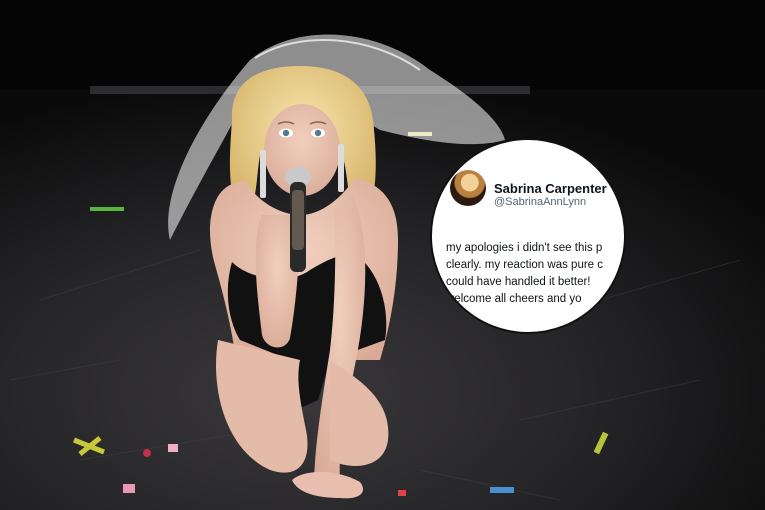 The height and width of the screenshot is (510, 765). What do you see at coordinates (468, 188) in the screenshot?
I see `profile-avatar` at bounding box center [468, 188].